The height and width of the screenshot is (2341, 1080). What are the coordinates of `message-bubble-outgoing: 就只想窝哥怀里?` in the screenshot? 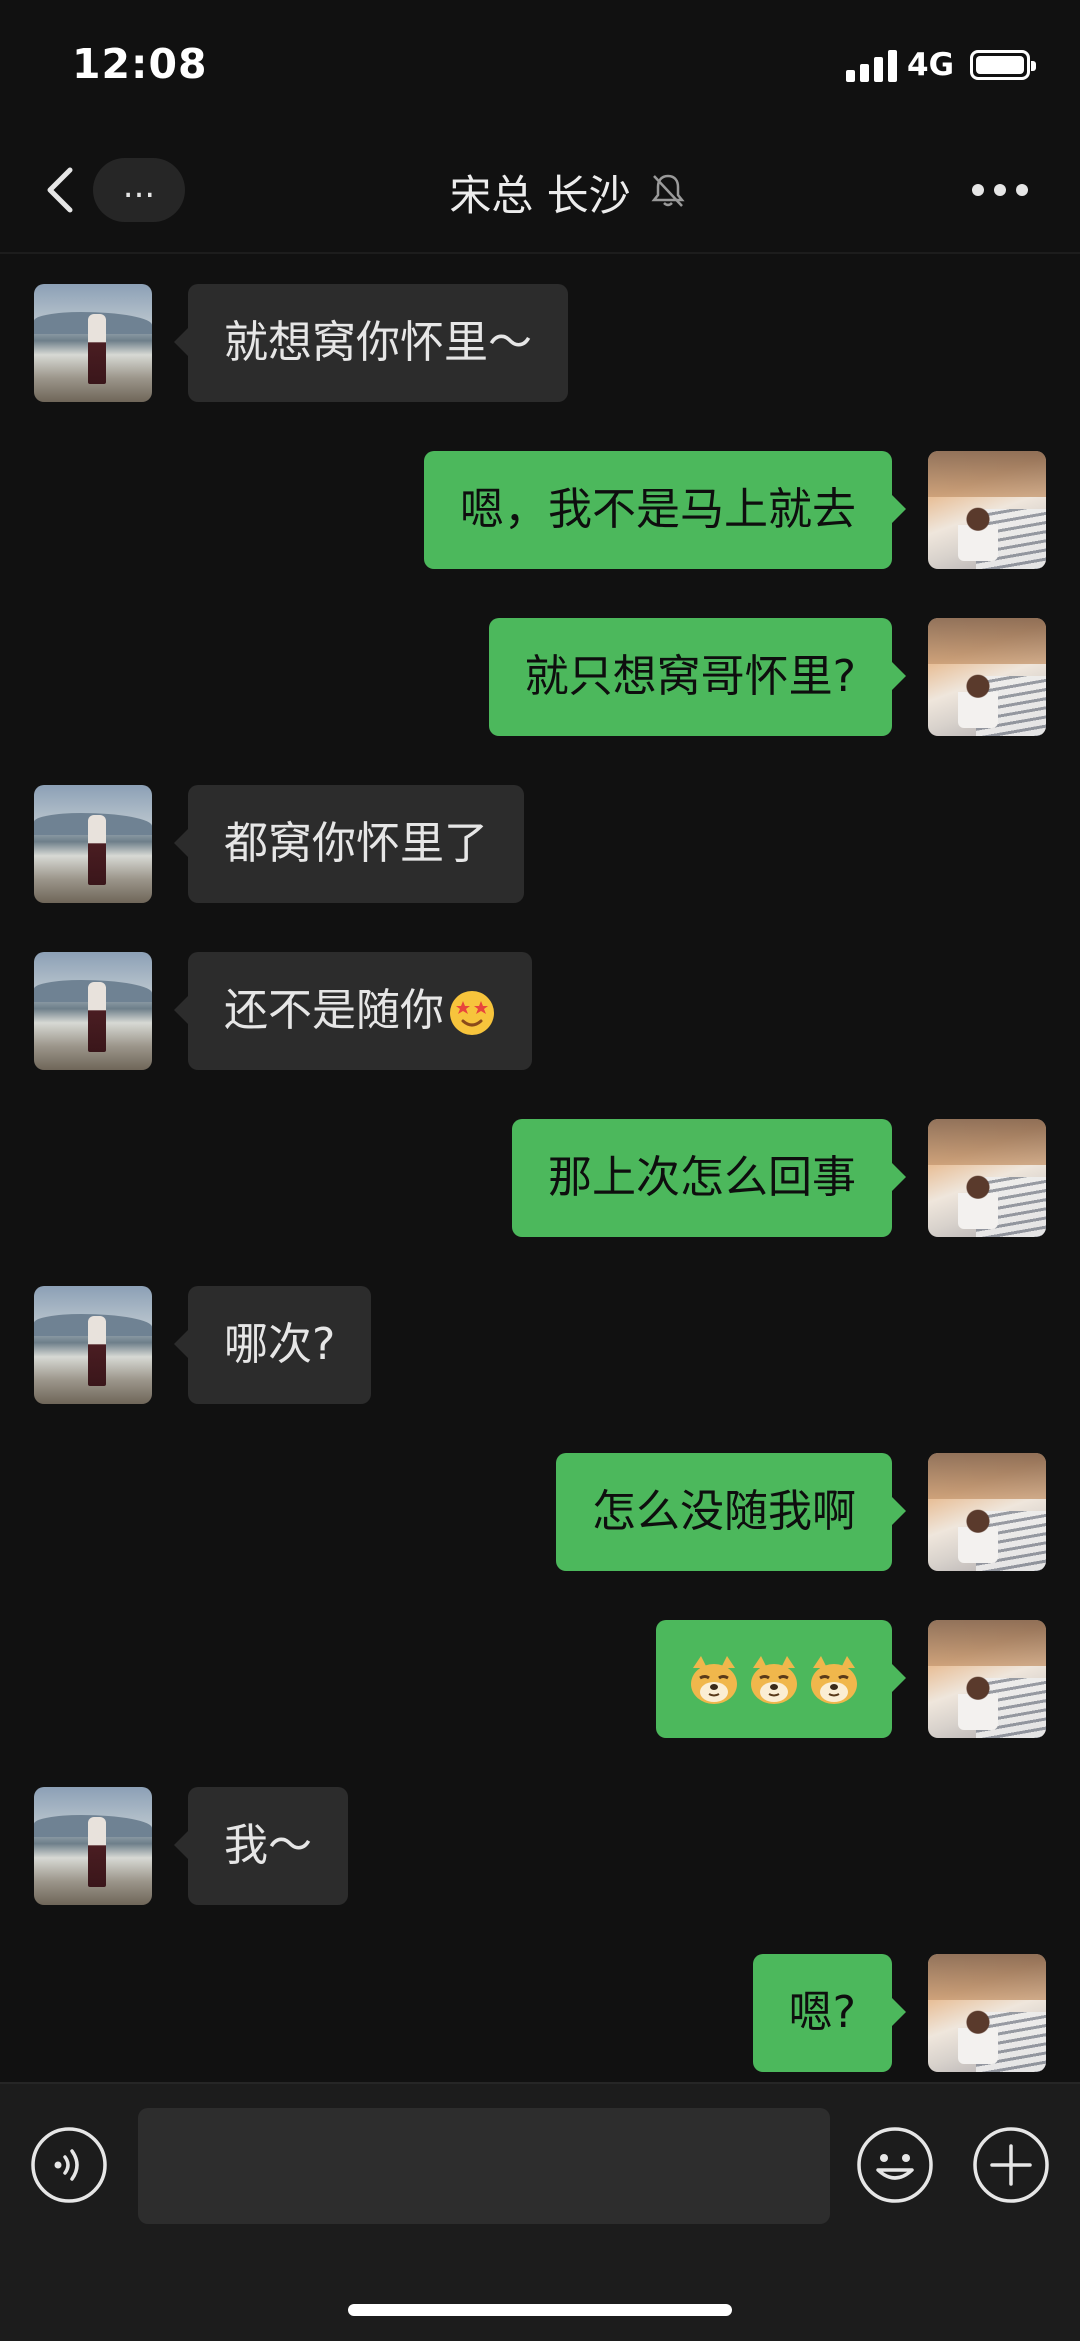 It's located at (697, 677).